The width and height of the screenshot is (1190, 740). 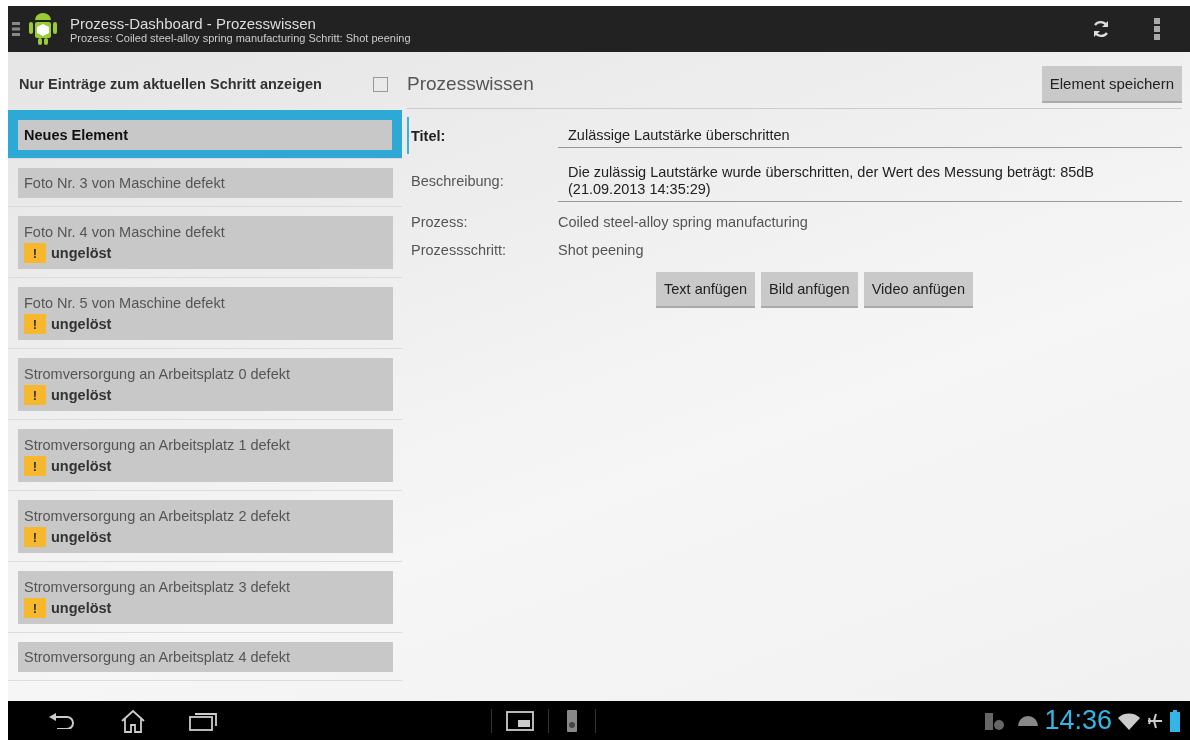 What do you see at coordinates (193, 23) in the screenshot?
I see `app-title: Prozess-Dashboard - Prozesswissen` at bounding box center [193, 23].